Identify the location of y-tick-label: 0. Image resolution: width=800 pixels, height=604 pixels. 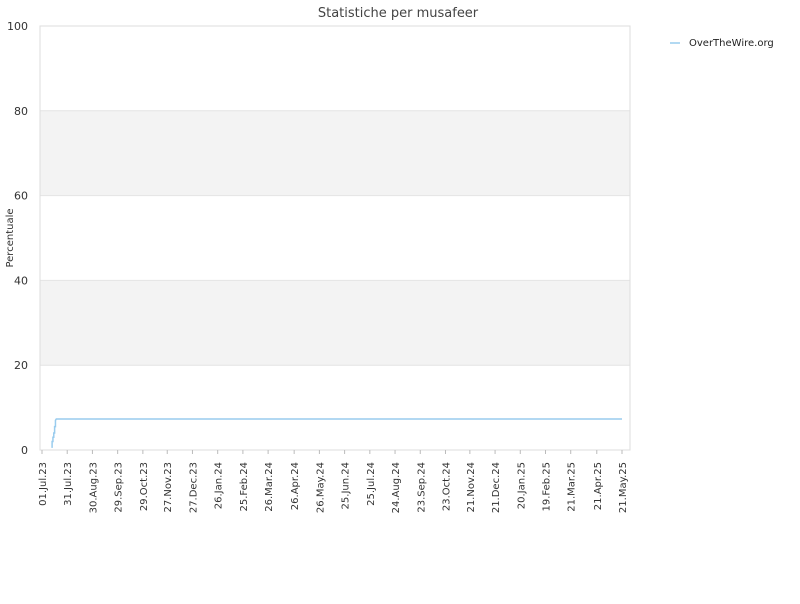
(24, 450).